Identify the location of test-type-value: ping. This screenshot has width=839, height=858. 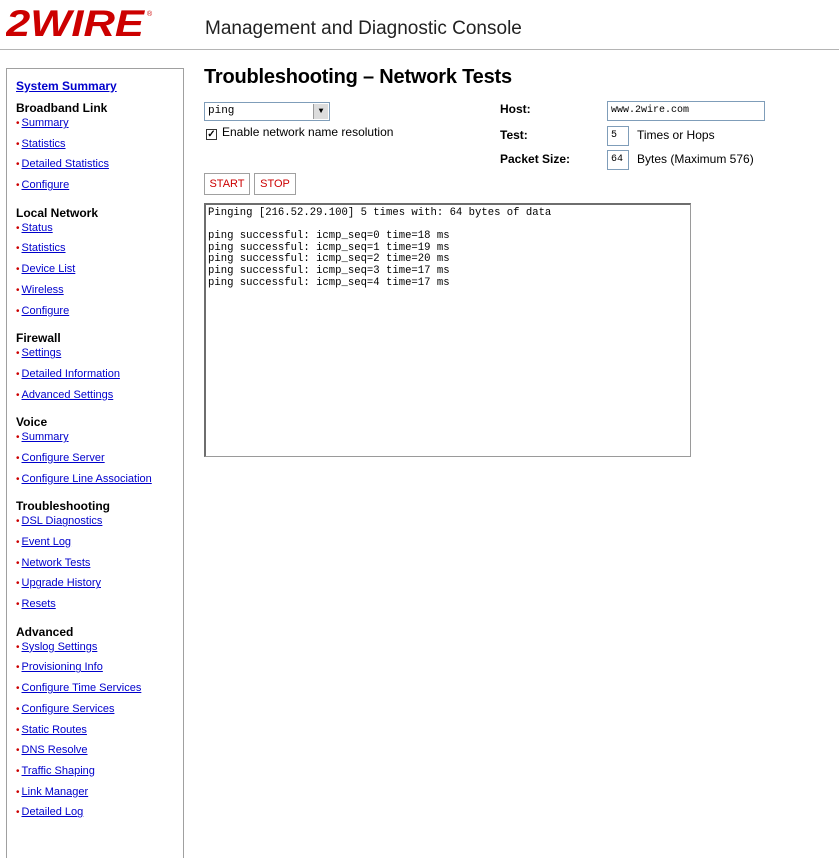
(221, 111).